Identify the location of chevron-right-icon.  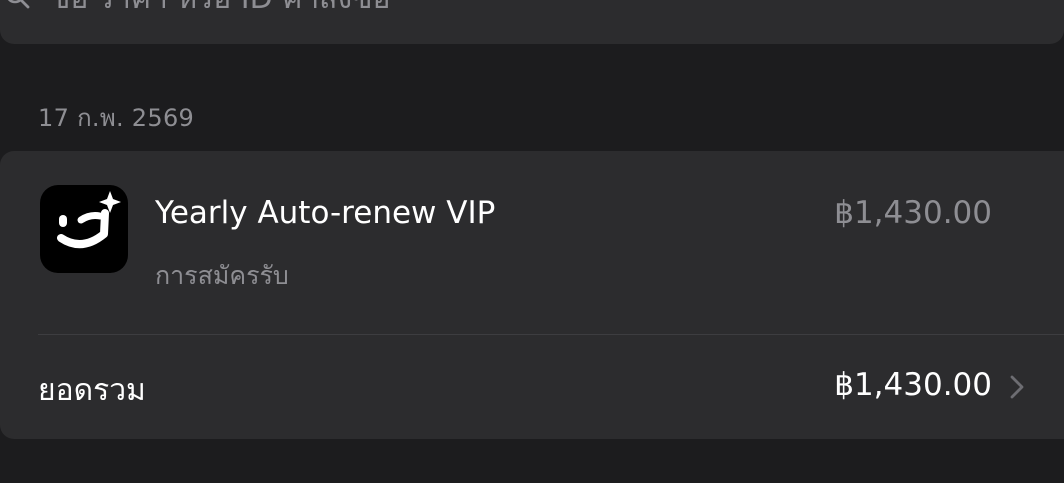
(1017, 387).